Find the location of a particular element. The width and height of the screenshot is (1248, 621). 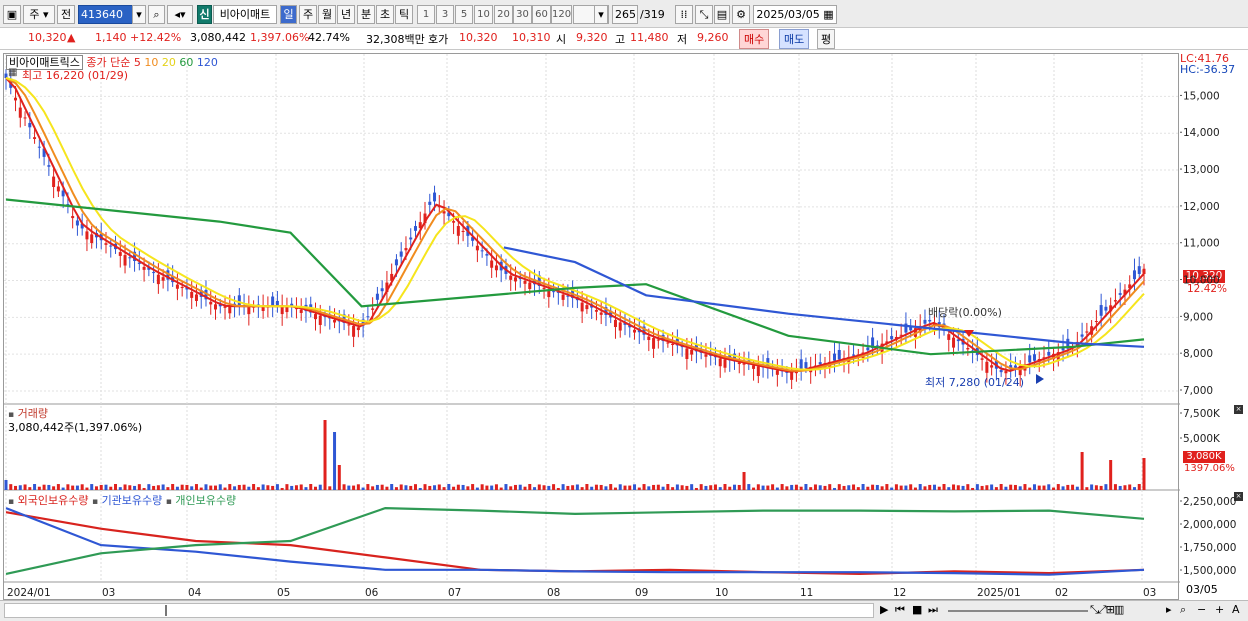

min-arrow-icon is located at coordinates (1040, 379).